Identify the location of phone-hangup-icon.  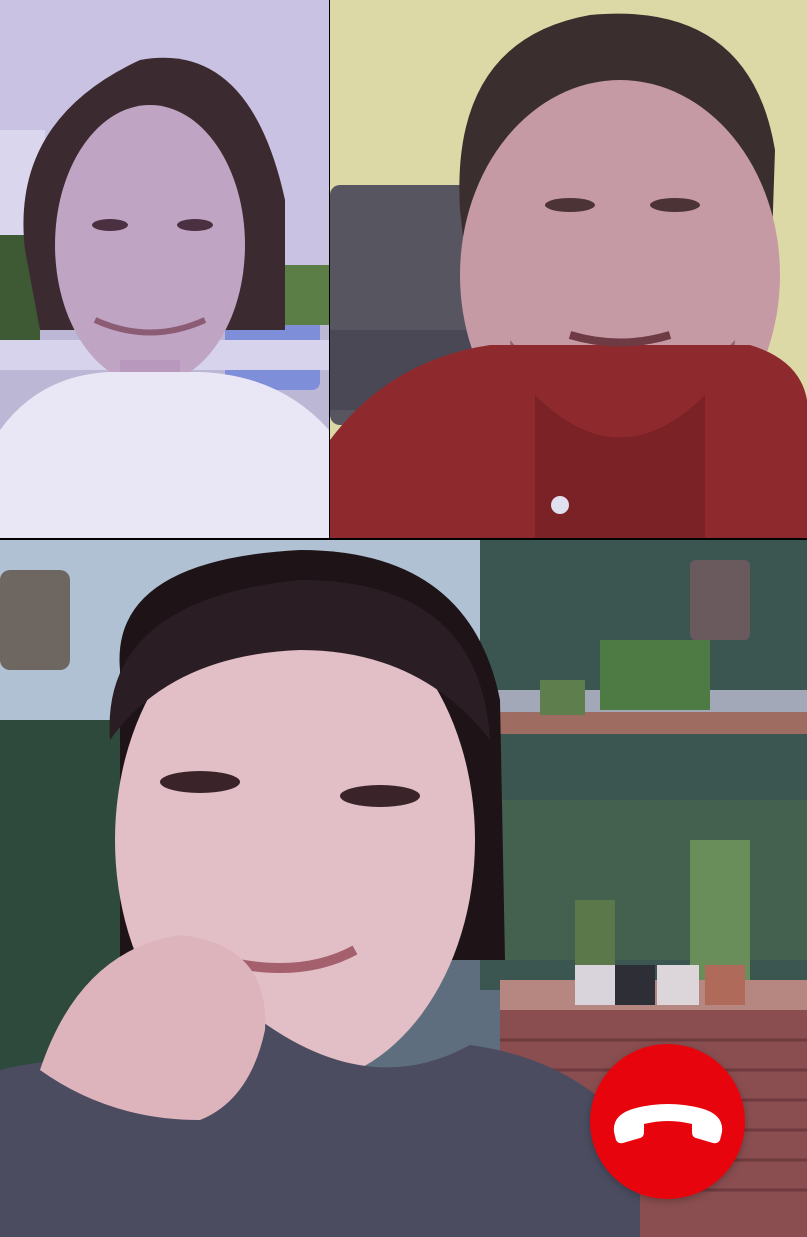
(667, 1123).